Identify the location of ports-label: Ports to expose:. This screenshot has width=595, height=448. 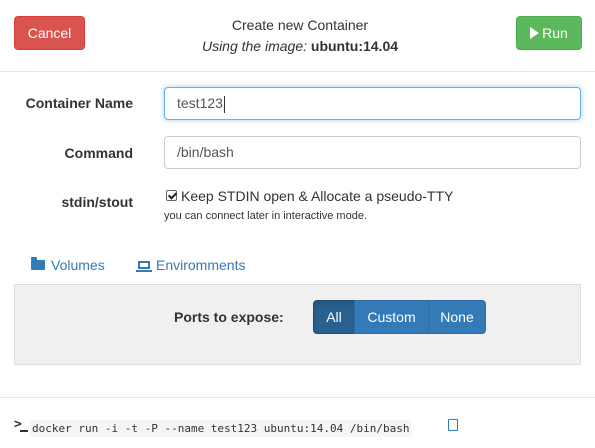
(229, 317).